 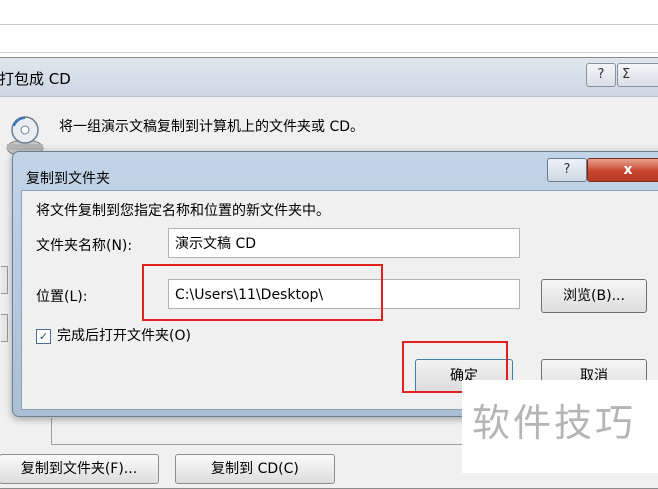 I want to click on folder-name-input: 演示文稿 CD, so click(x=344, y=243).